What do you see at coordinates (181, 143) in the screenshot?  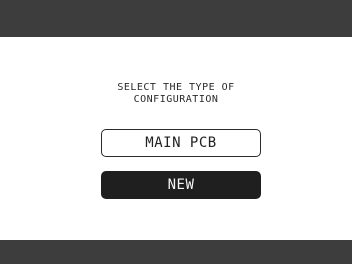 I see `main-pcb-button: MAIN PCB` at bounding box center [181, 143].